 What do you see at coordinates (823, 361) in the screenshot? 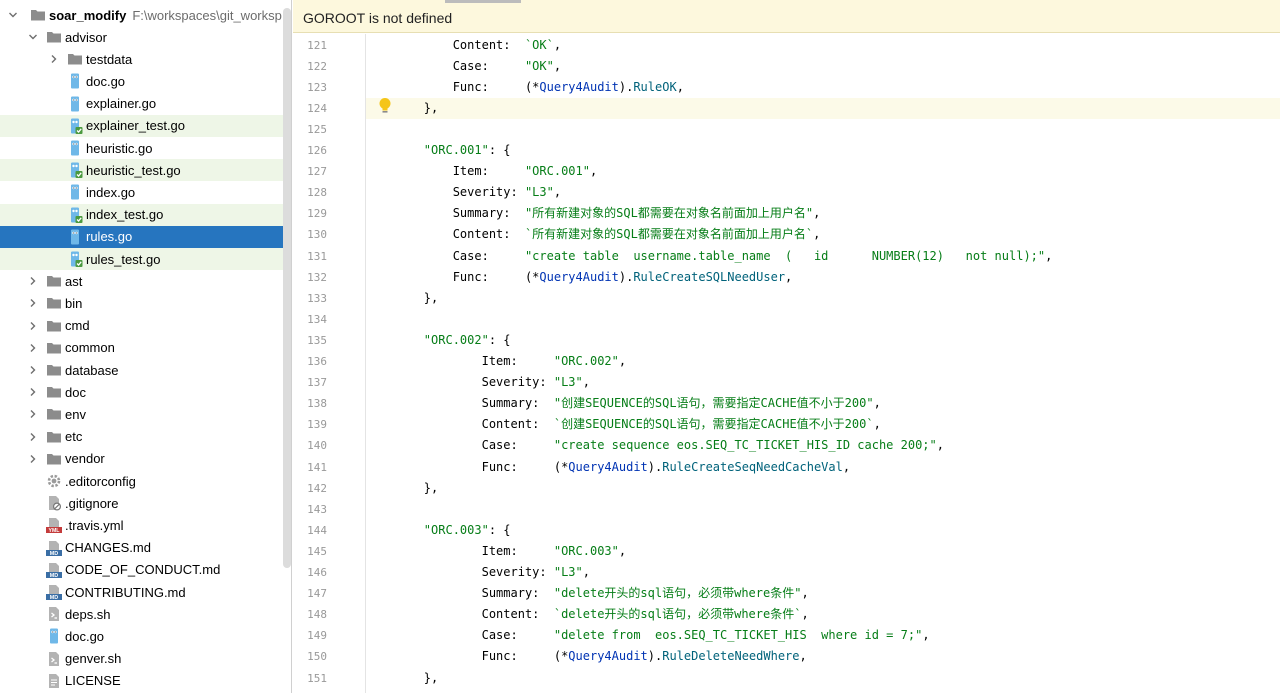
I see `code-line: Item: "ORC.002",` at bounding box center [823, 361].